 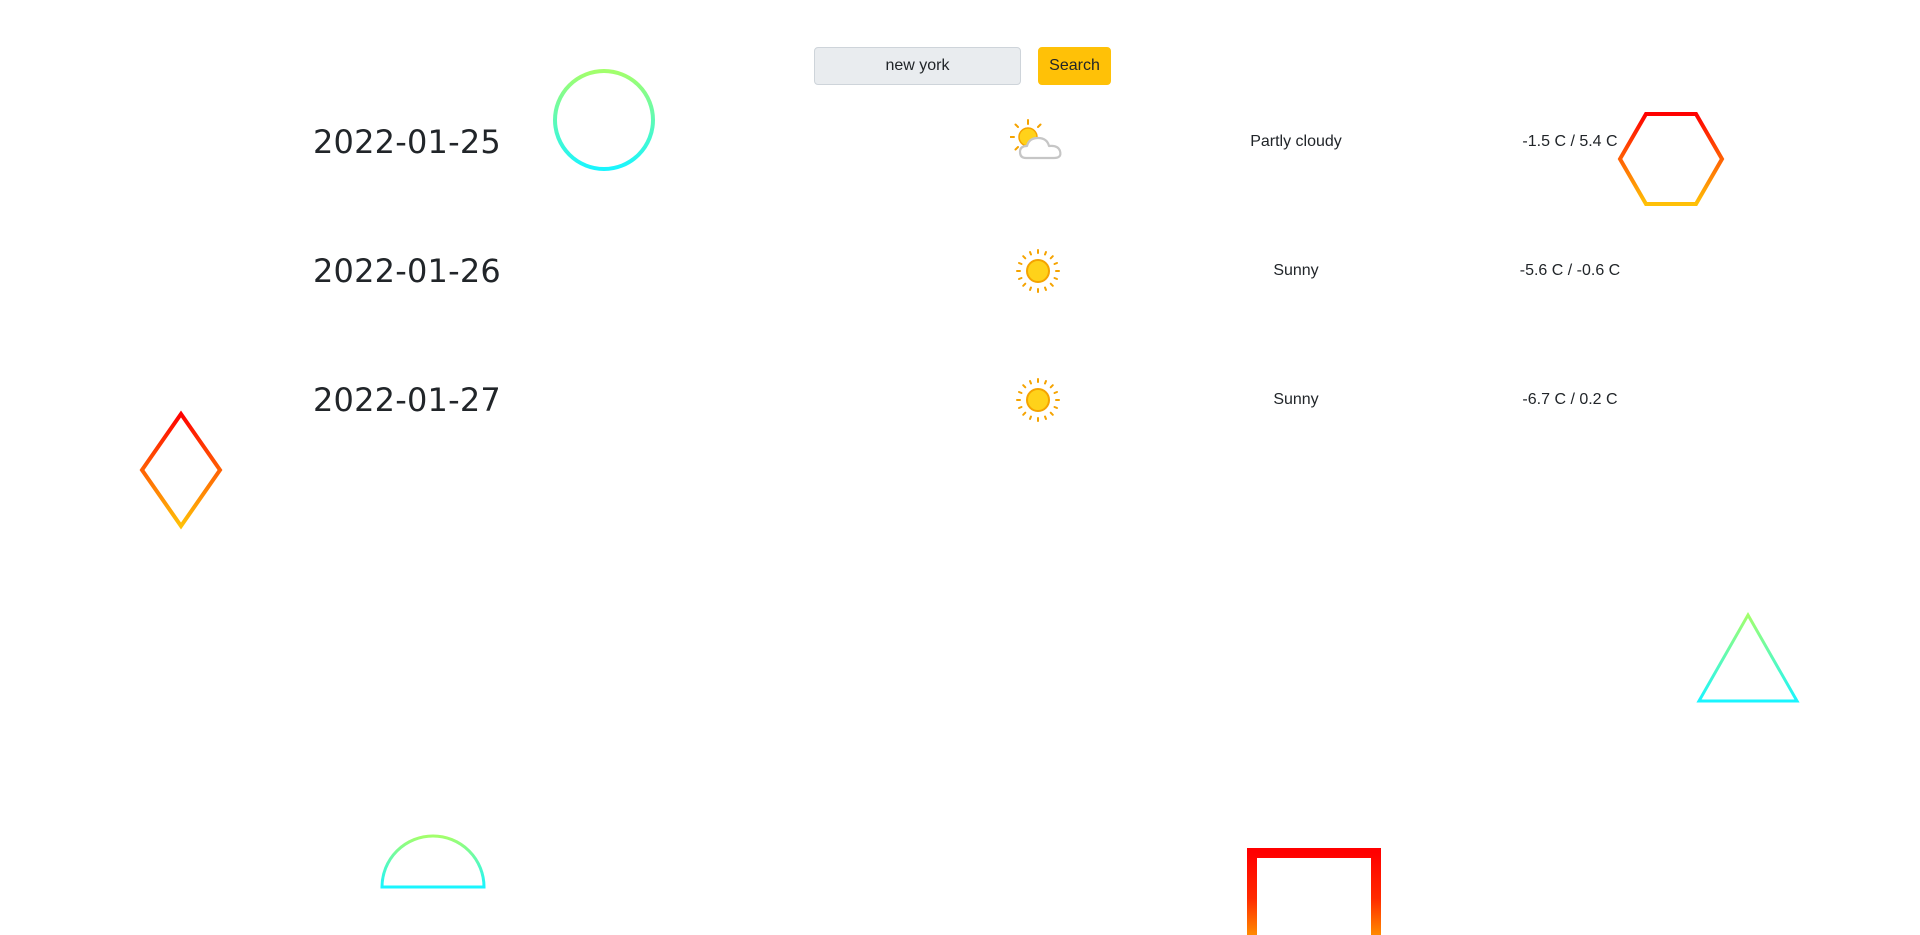 What do you see at coordinates (917, 66) in the screenshot?
I see `search-input` at bounding box center [917, 66].